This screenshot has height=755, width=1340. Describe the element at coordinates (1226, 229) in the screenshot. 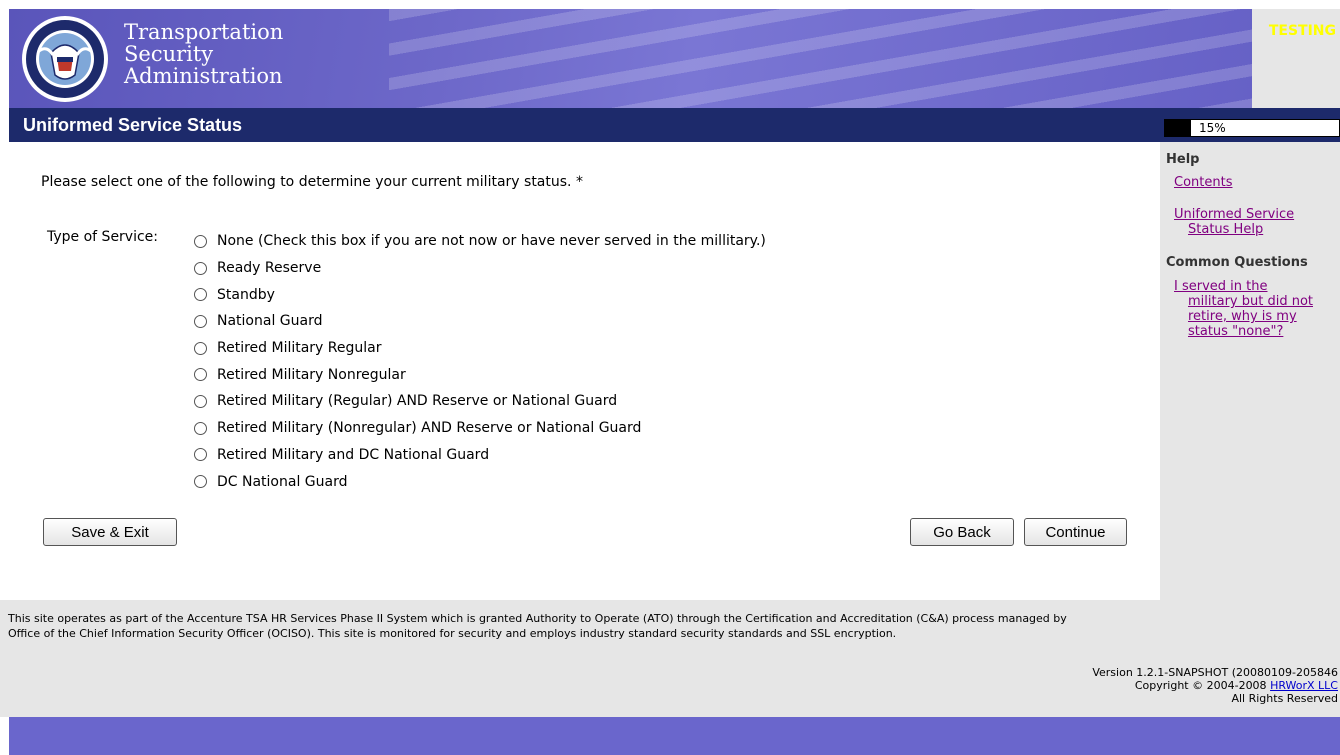

I see `link-line: Status Help` at that location.